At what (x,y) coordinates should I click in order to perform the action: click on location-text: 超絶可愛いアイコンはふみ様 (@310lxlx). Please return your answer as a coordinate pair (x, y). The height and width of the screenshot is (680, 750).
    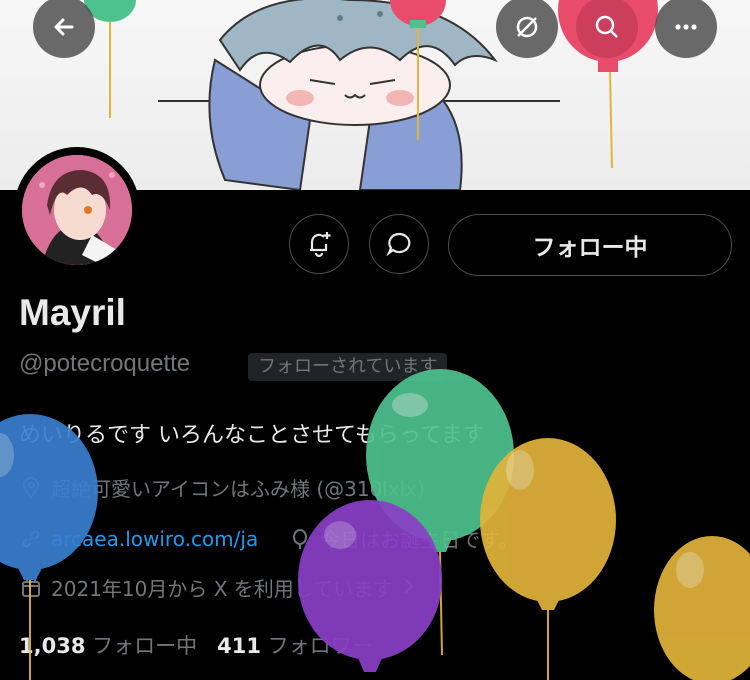
    Looking at the image, I should click on (238, 489).